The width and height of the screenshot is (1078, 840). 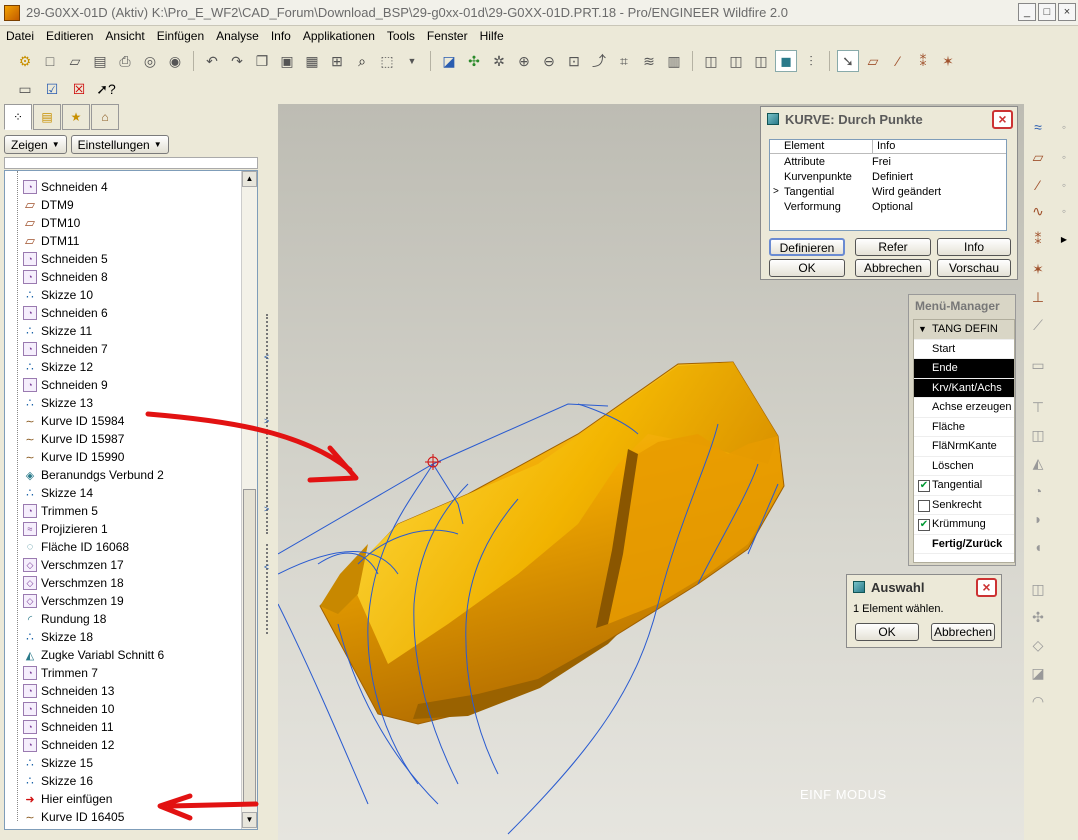 I want to click on tree-item: ▱ DTM10, so click(x=51, y=223).